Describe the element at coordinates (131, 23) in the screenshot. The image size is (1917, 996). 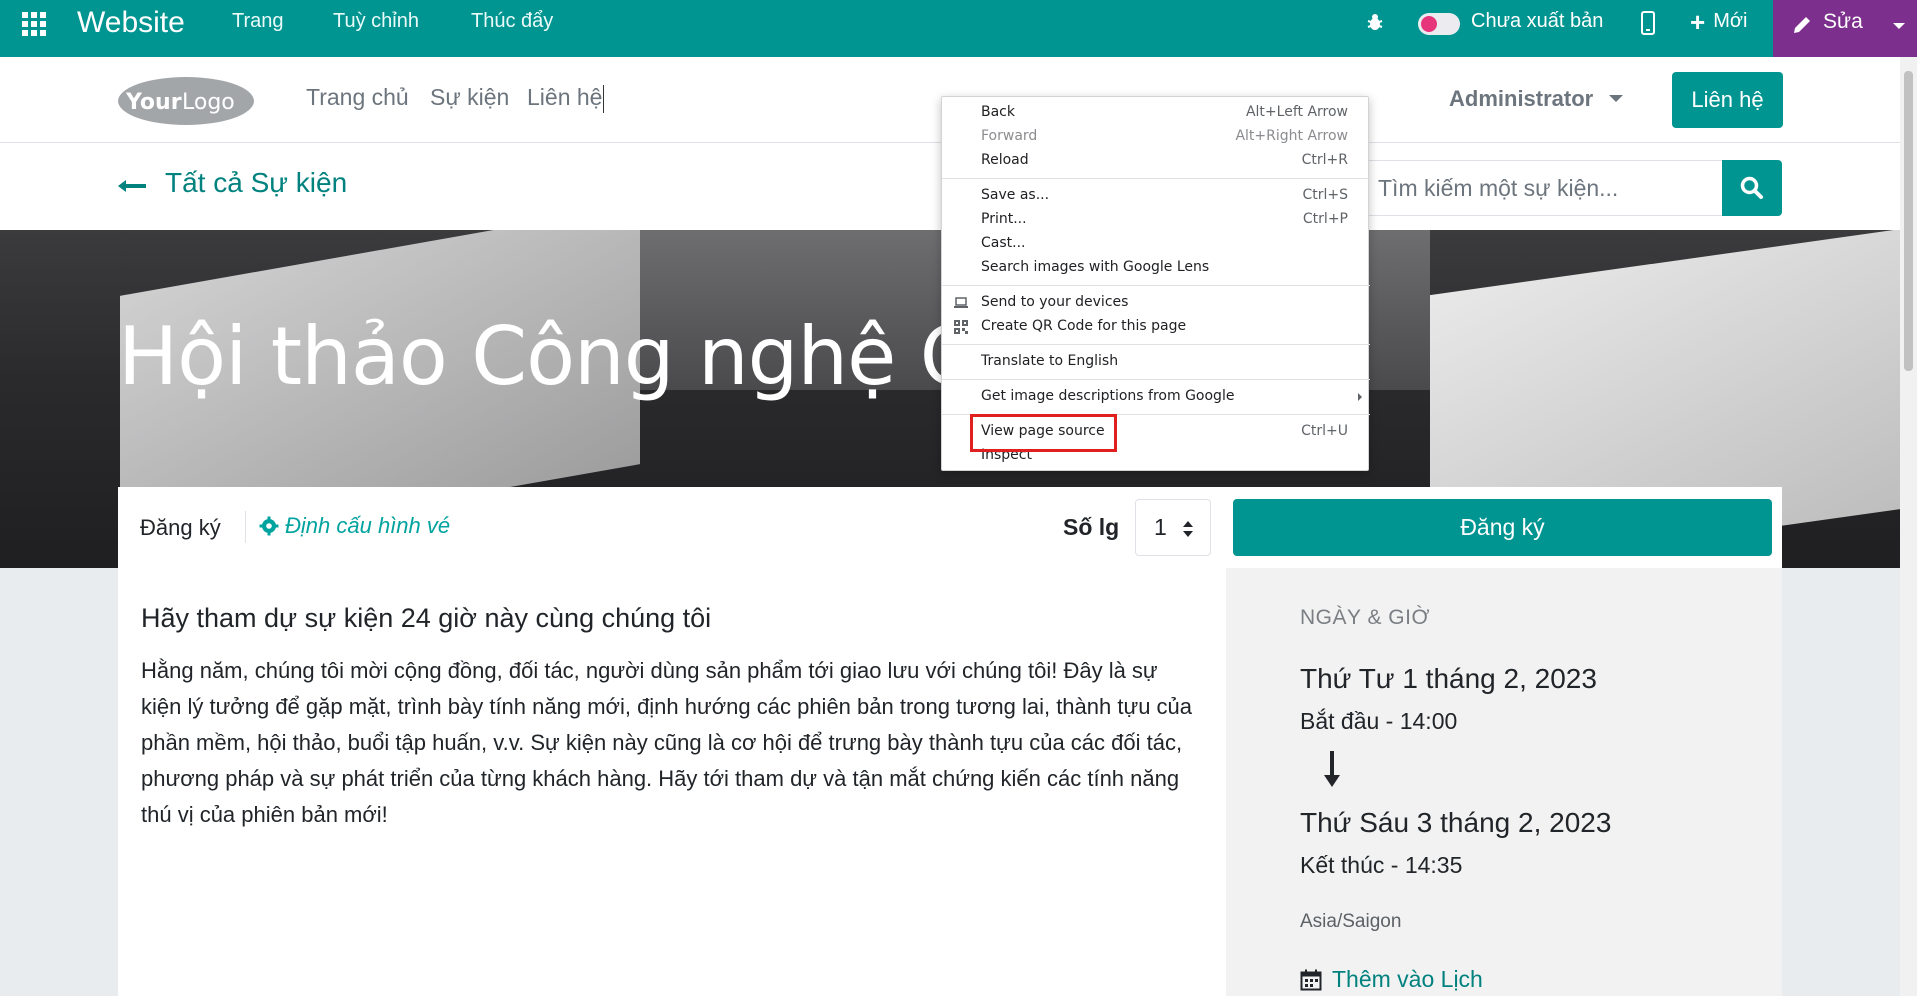
I see `app-brand: Website` at that location.